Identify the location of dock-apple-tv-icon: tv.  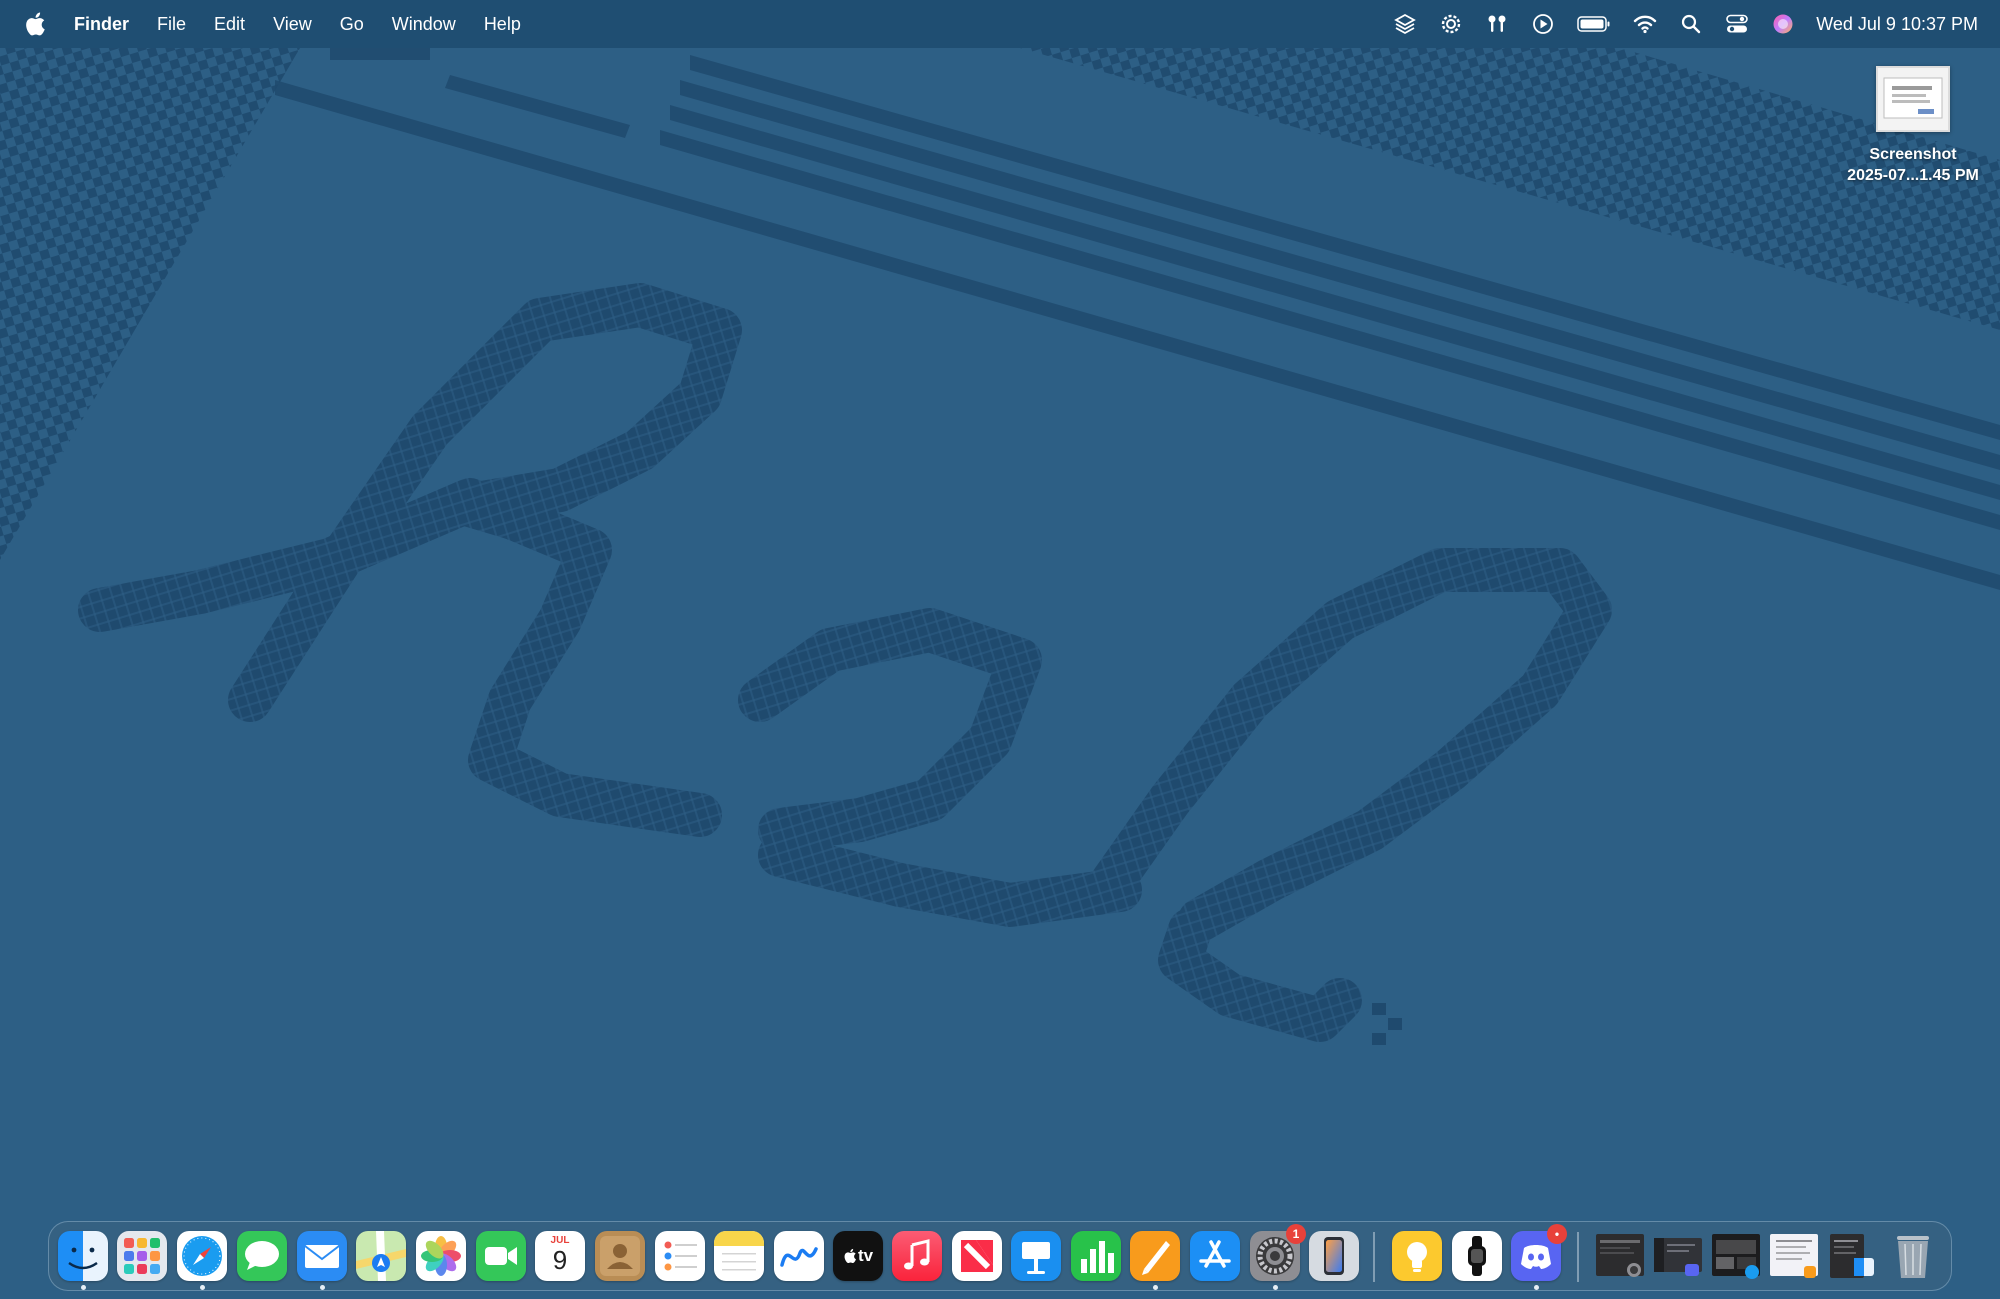
(858, 1256).